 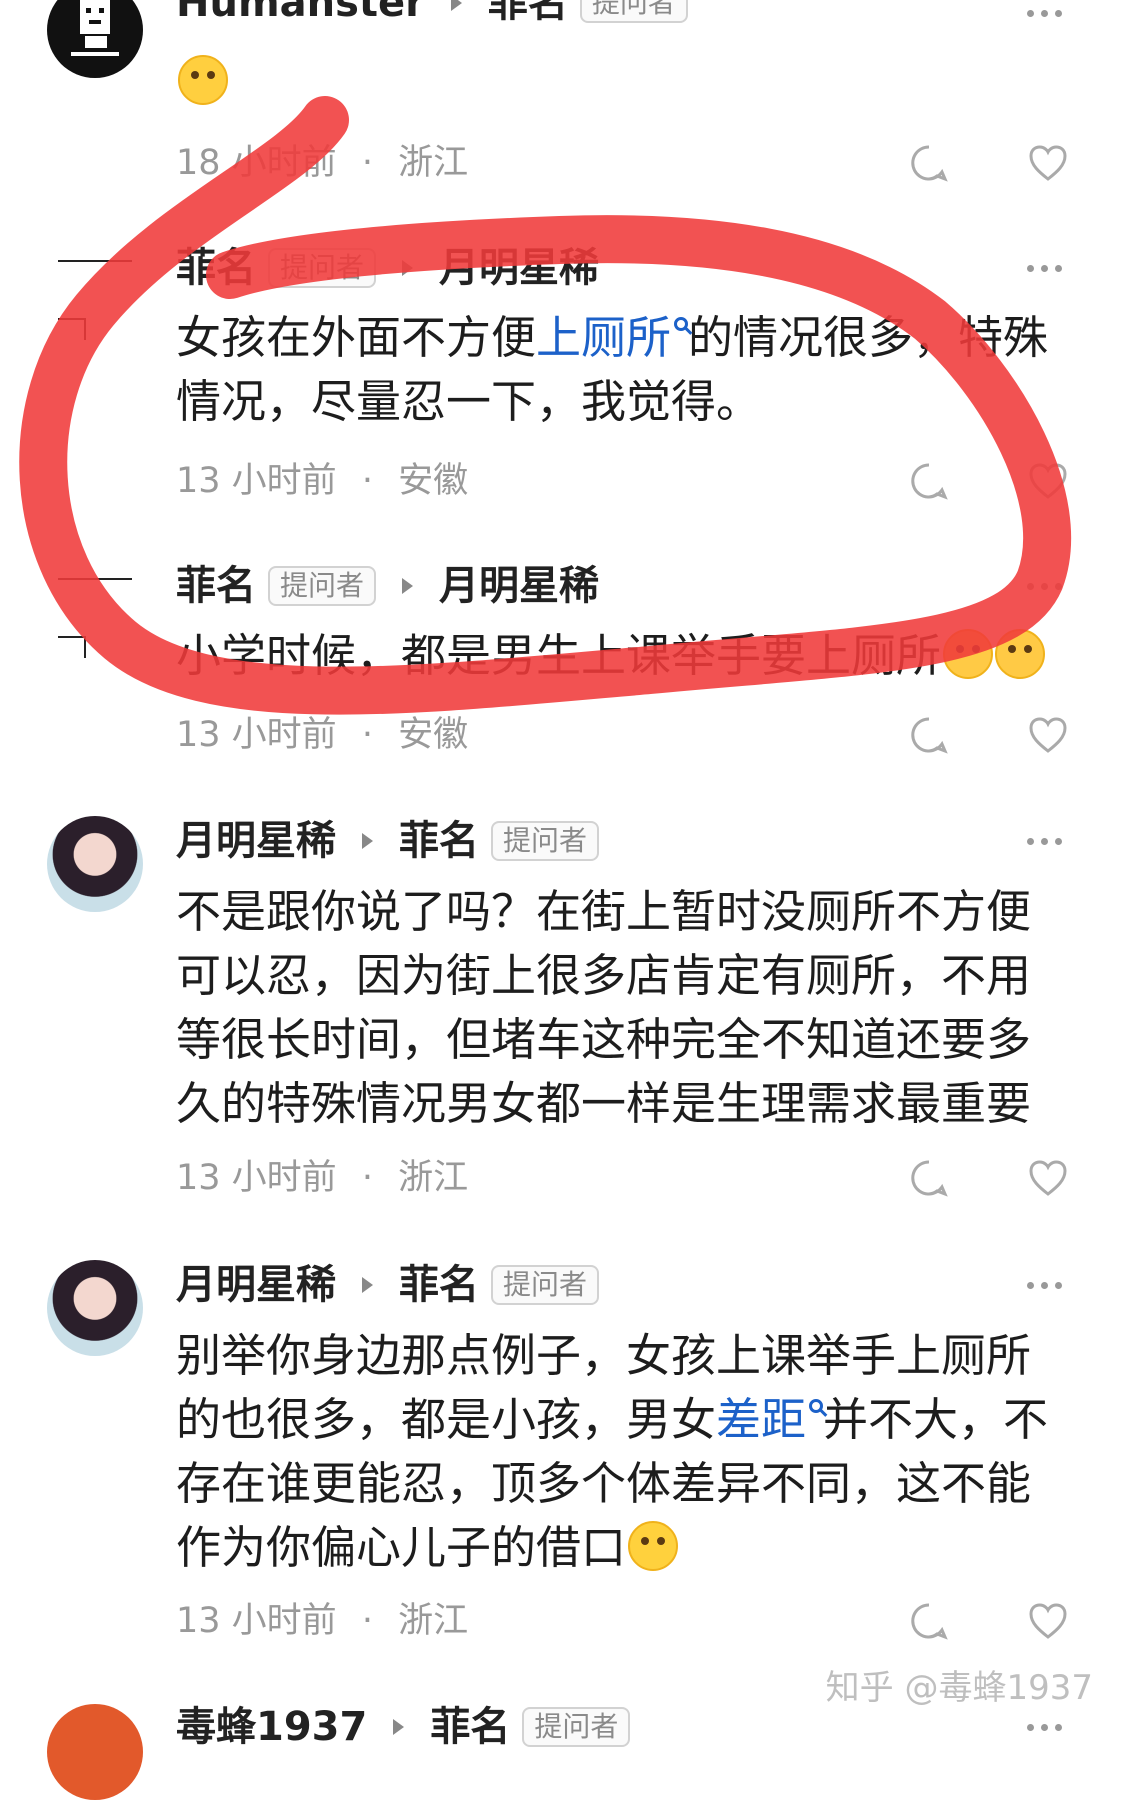 What do you see at coordinates (653, 1546) in the screenshot?
I see `rolling-laughing-emoji` at bounding box center [653, 1546].